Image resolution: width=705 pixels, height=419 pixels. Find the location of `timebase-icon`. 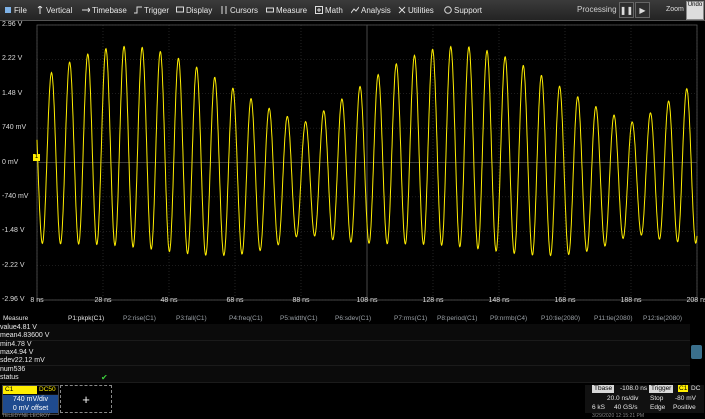

timebase-icon is located at coordinates (86, 10).